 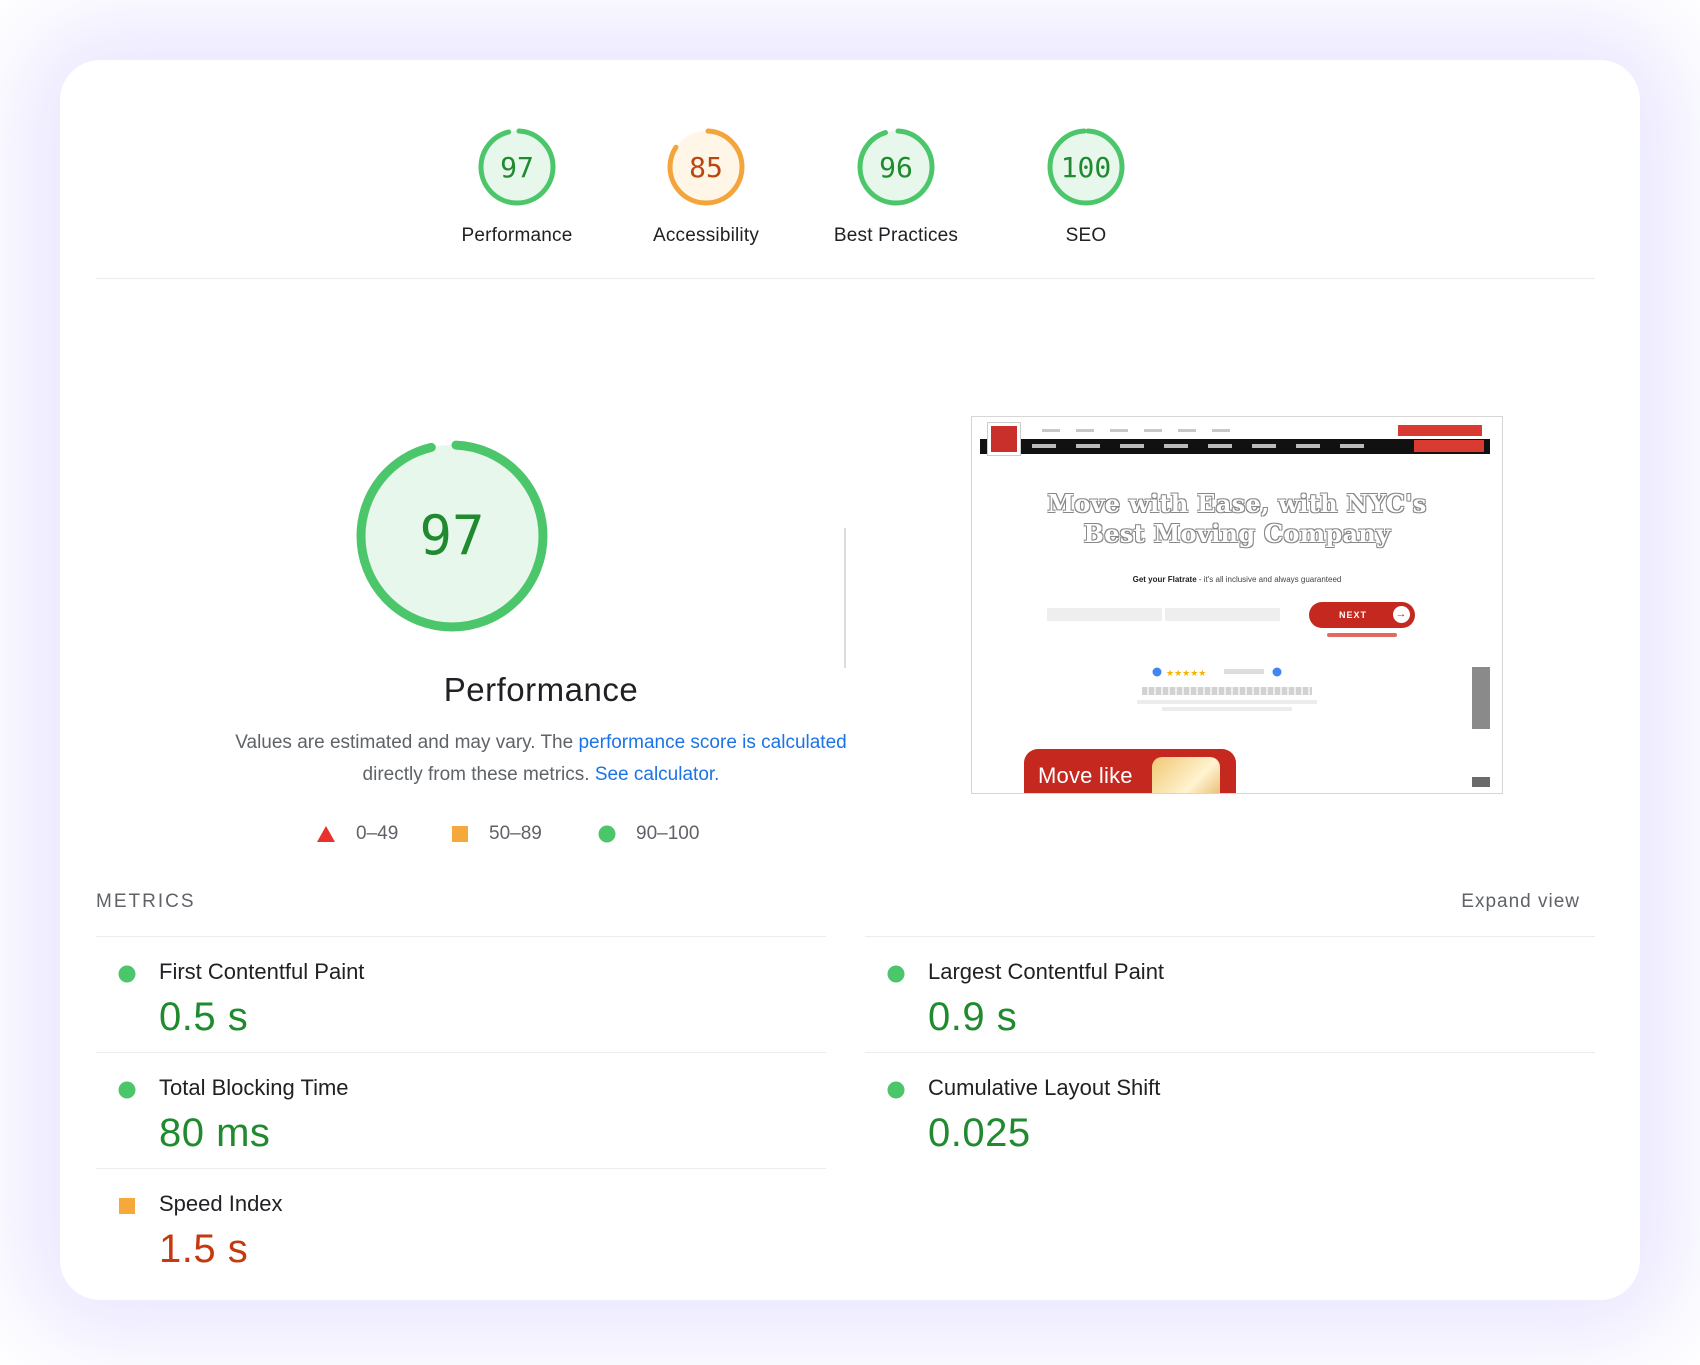 What do you see at coordinates (541, 689) in the screenshot?
I see `performance-title: Performance` at bounding box center [541, 689].